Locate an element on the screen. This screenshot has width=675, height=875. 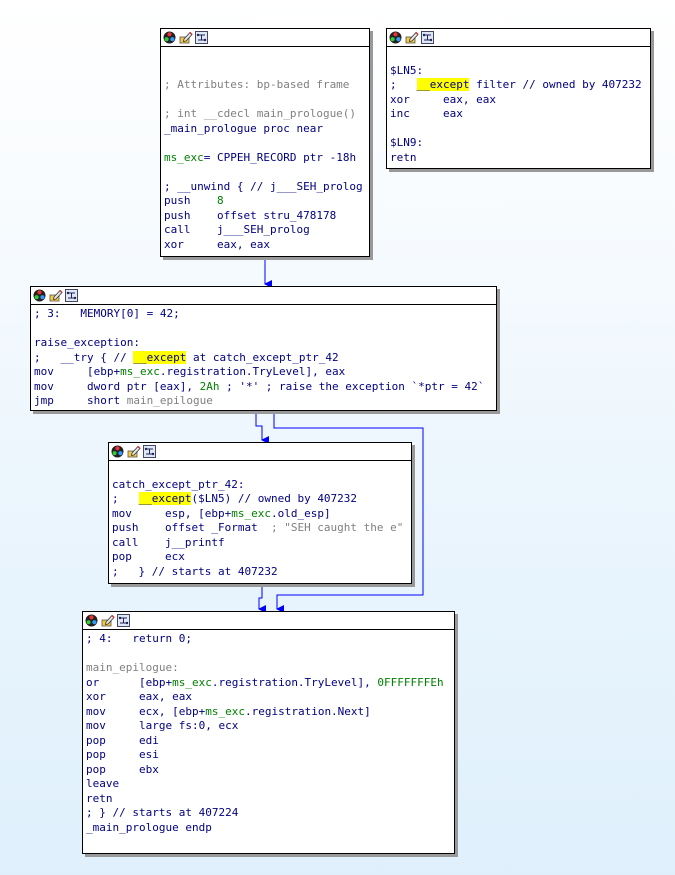
asm-token: mov ecx, [ebp+ is located at coordinates (146, 711).